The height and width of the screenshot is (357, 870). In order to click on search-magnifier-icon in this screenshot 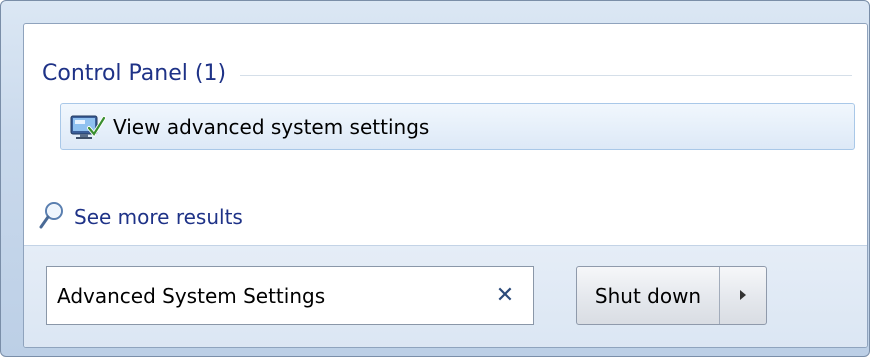, I will do `click(52, 217)`.